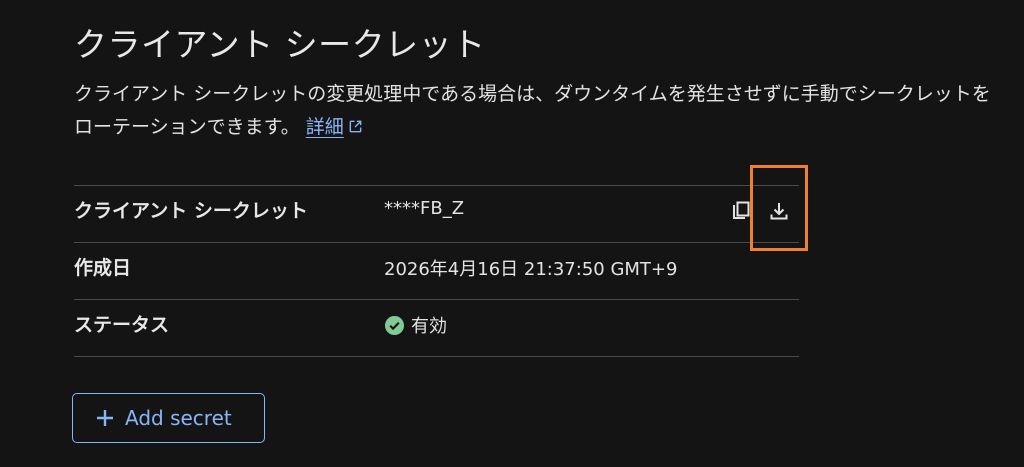  What do you see at coordinates (103, 268) in the screenshot?
I see `created-date-label: 作成日` at bounding box center [103, 268].